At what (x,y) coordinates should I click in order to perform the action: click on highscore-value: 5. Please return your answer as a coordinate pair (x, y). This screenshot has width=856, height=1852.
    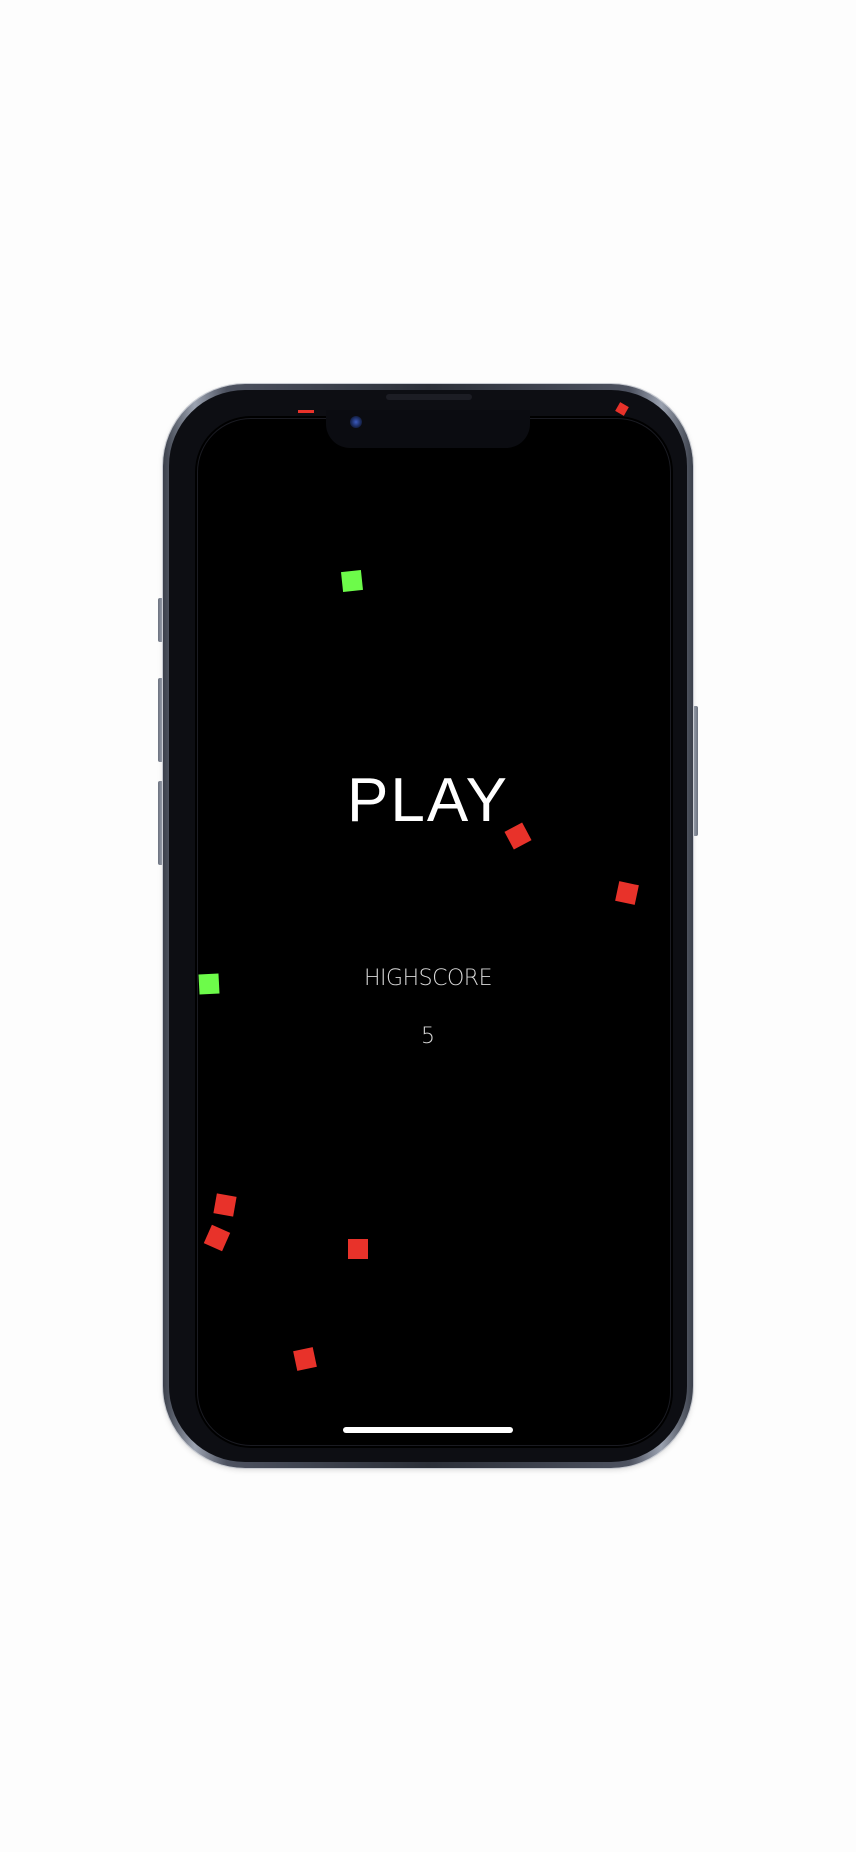
    Looking at the image, I should click on (428, 1036).